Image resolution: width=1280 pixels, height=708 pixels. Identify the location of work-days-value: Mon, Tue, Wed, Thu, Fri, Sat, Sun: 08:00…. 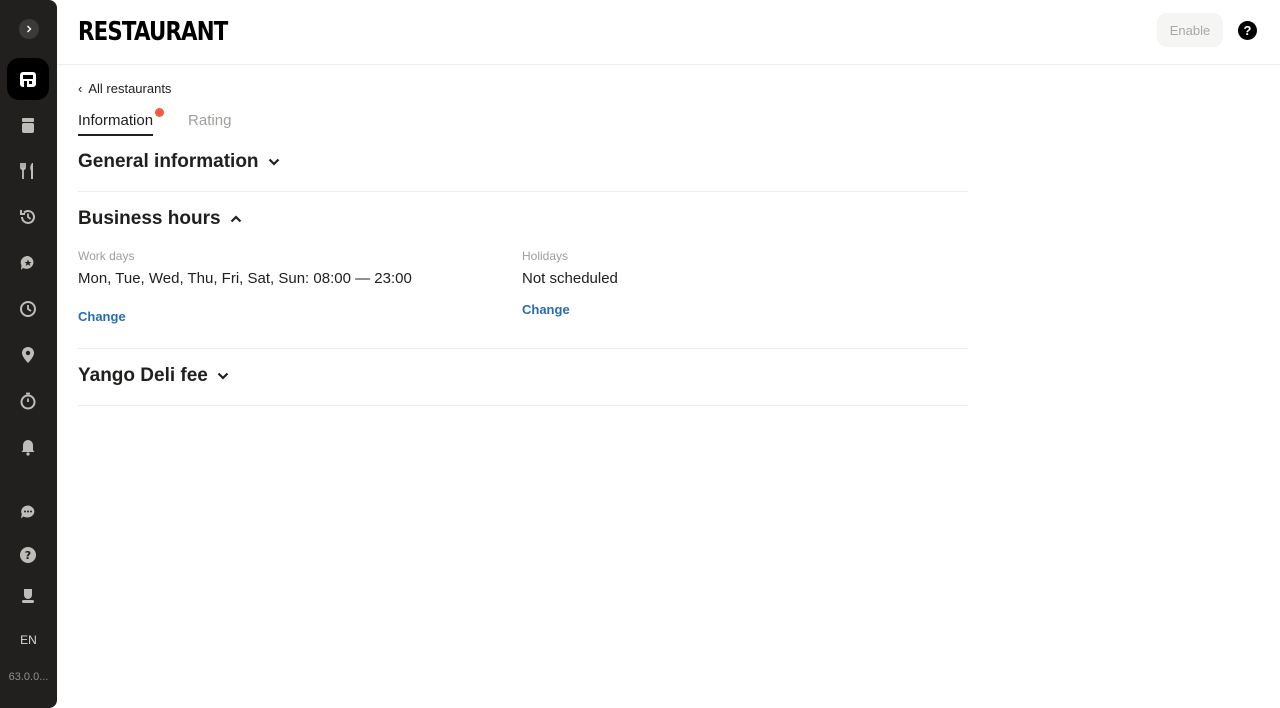
(245, 278).